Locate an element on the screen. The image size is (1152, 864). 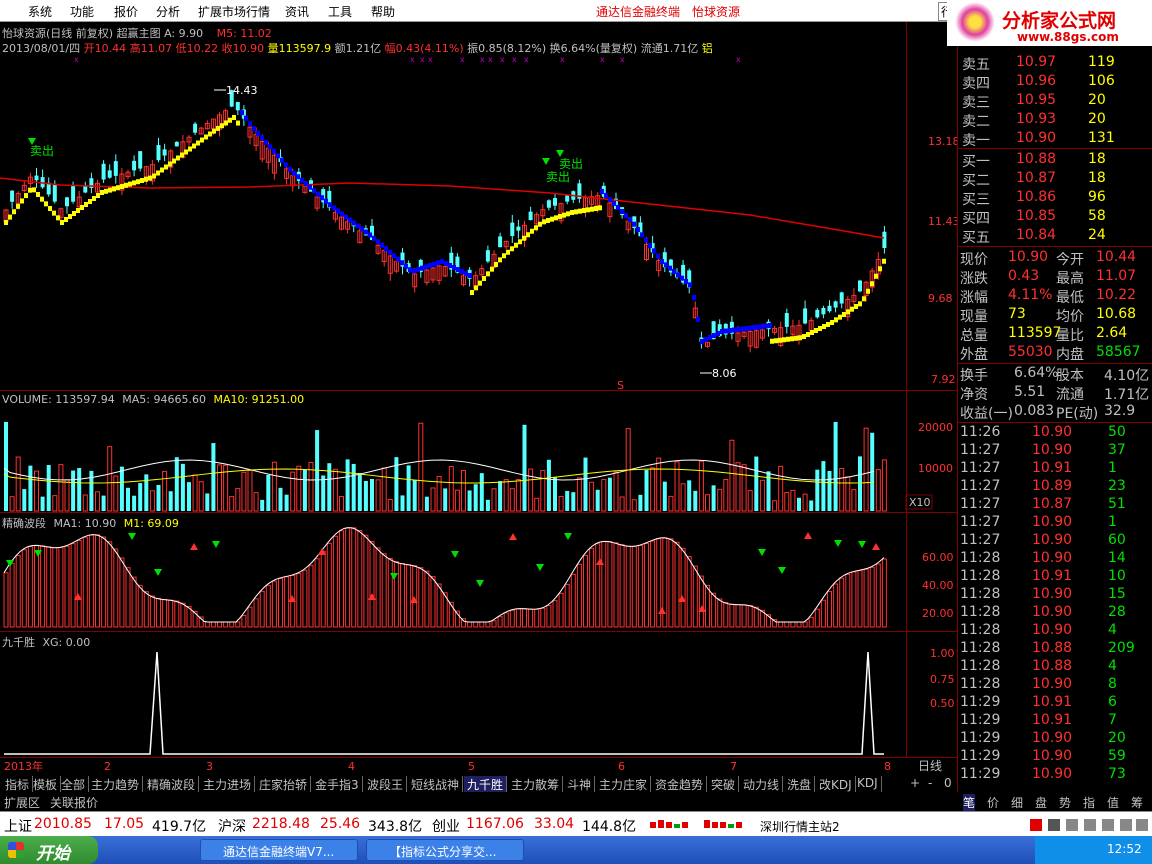
menu-item-quote: 报价 is located at coordinates (126, 11).